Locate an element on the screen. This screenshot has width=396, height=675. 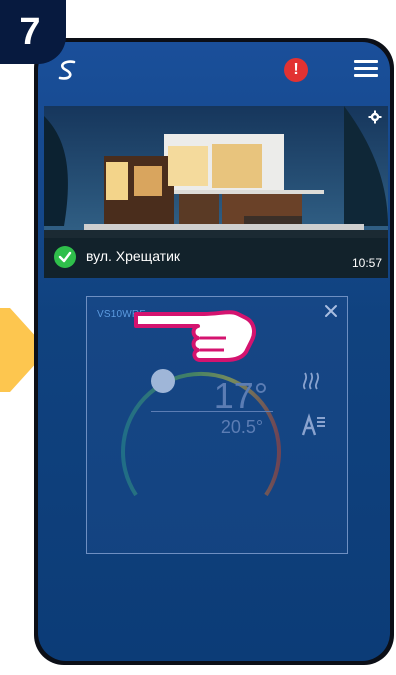
heating-icon is located at coordinates (311, 381).